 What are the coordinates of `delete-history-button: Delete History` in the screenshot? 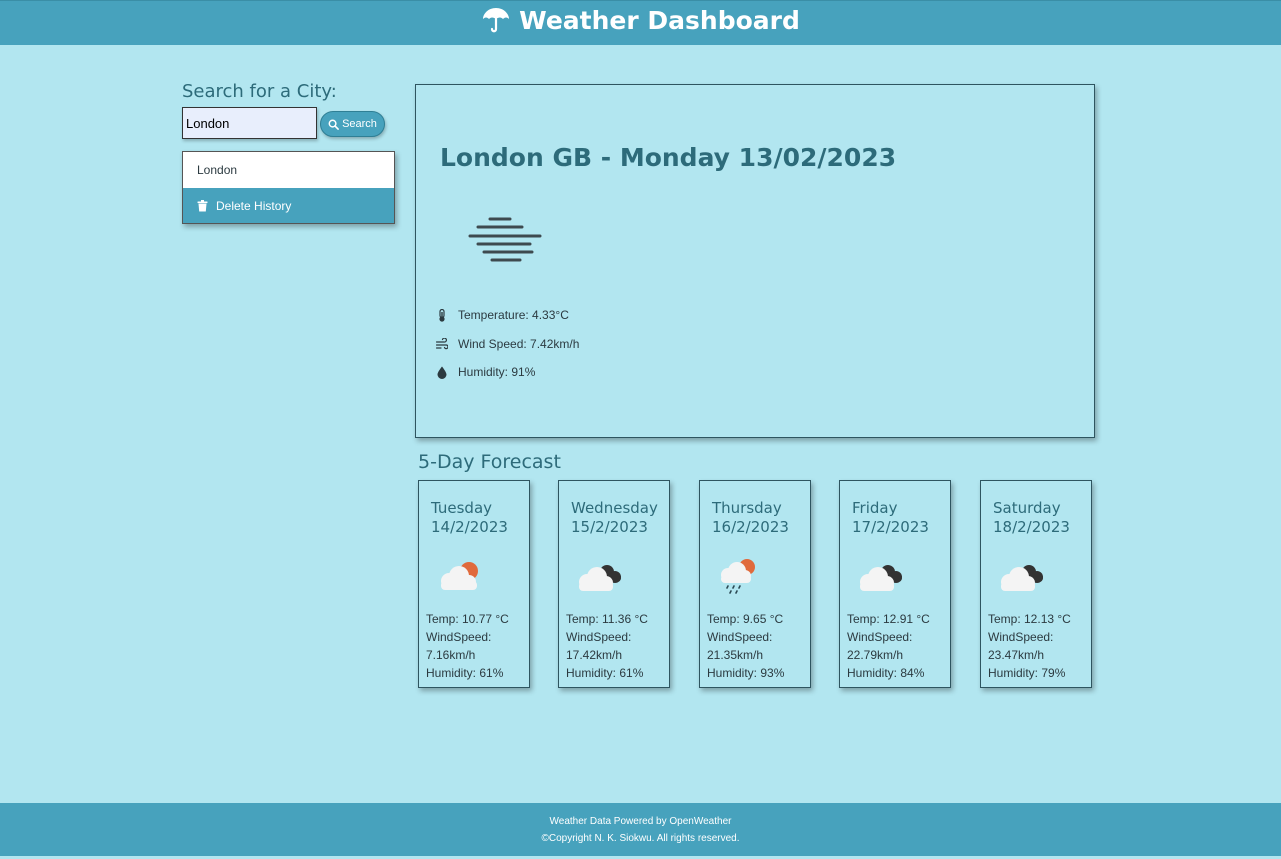 It's located at (288, 205).